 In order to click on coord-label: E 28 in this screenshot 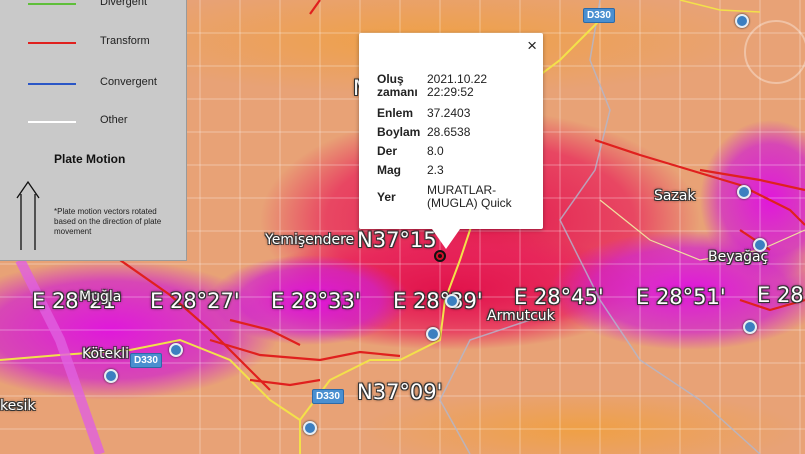, I will do `click(780, 295)`.